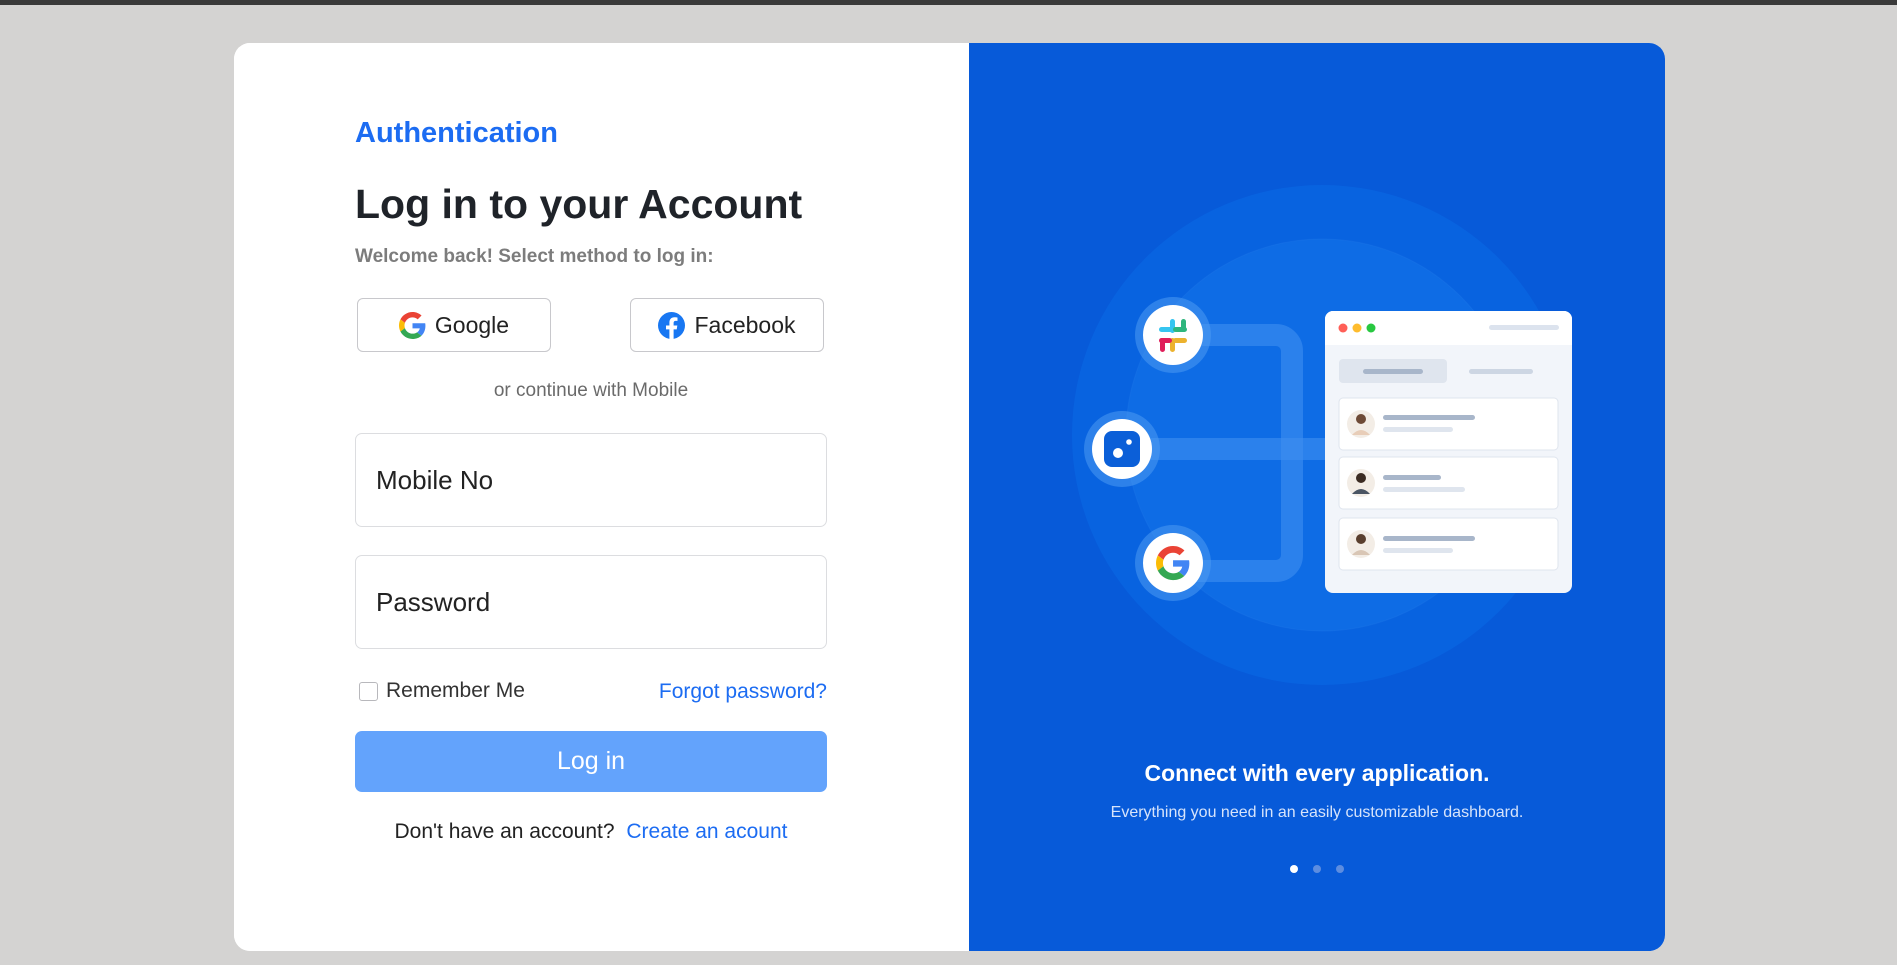 The image size is (1897, 965). I want to click on remember-me: Remember Me, so click(442, 691).